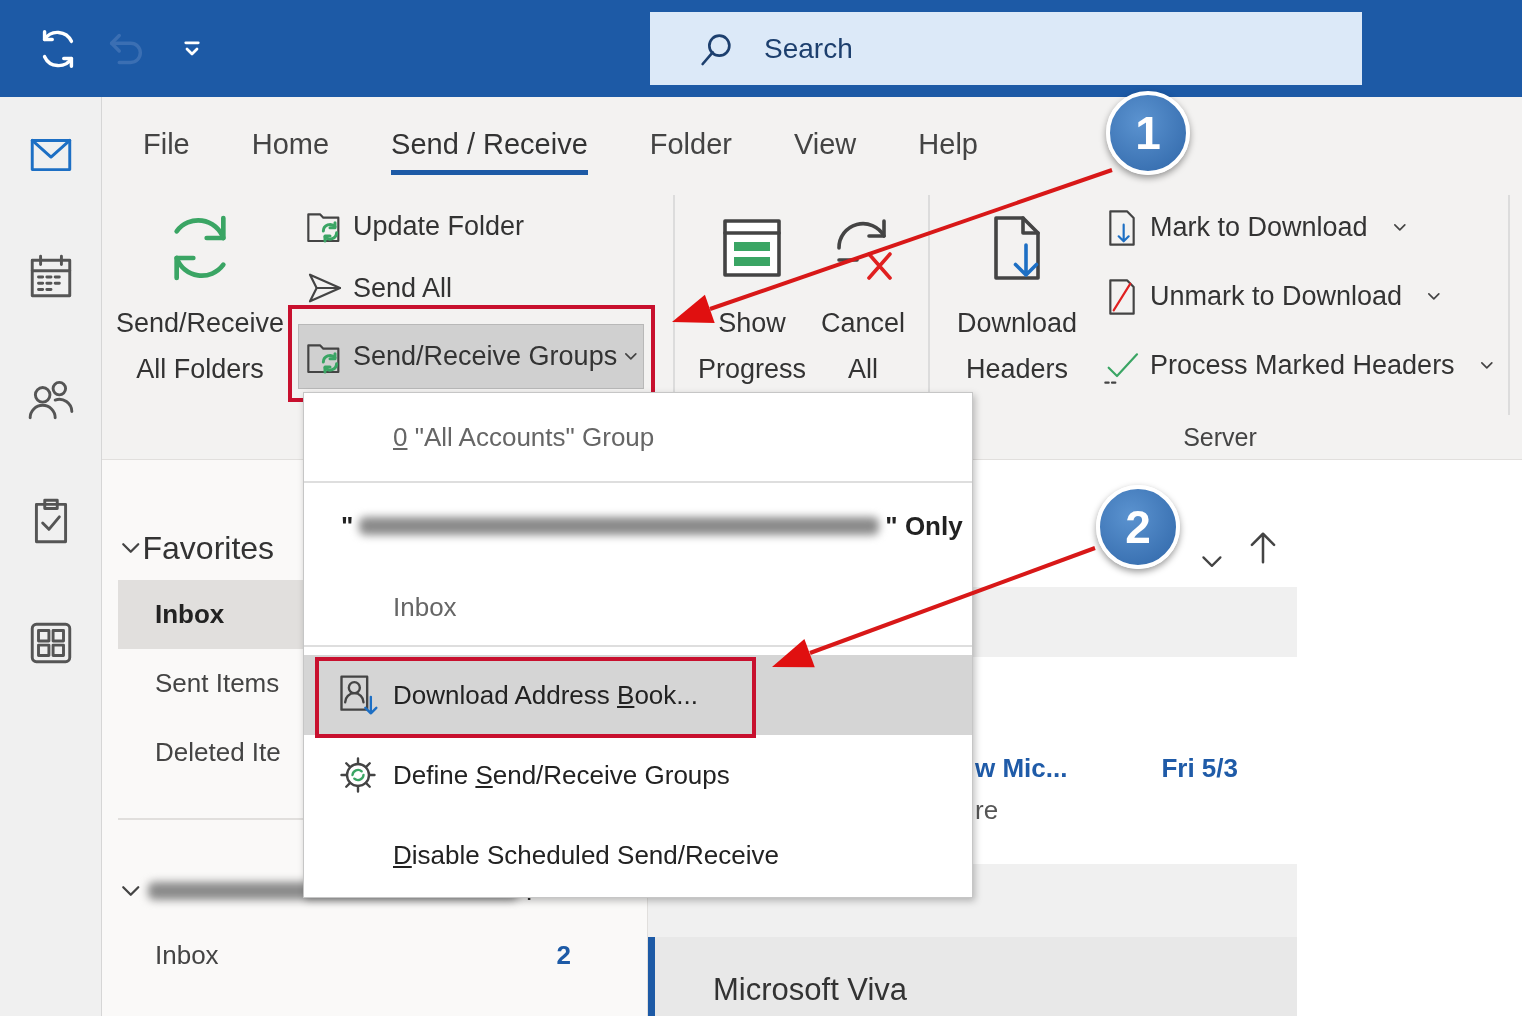  I want to click on dropdown-button: Unmark to Download, so click(1271, 296).